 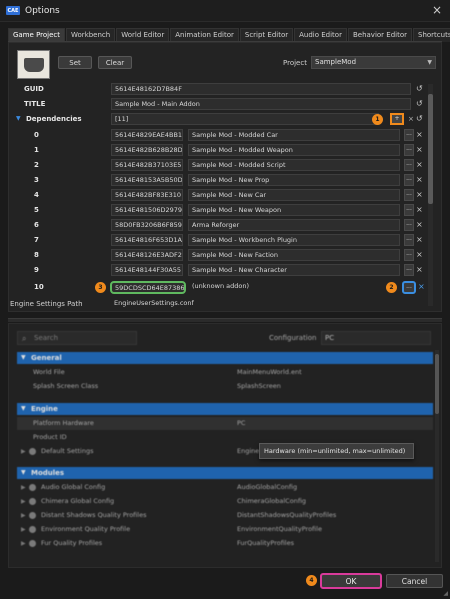 What do you see at coordinates (77, 338) in the screenshot?
I see `search-input: ⌕ Search` at bounding box center [77, 338].